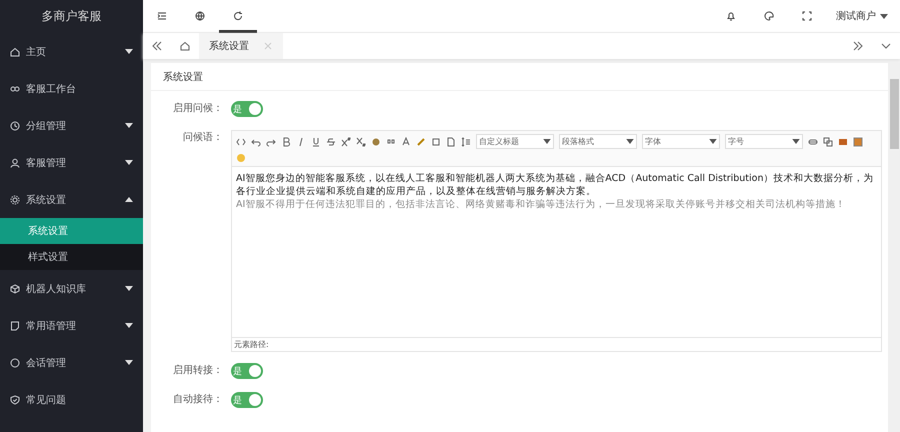 The image size is (900, 432). Describe the element at coordinates (807, 16) in the screenshot. I see `fullscreen-icon` at that location.